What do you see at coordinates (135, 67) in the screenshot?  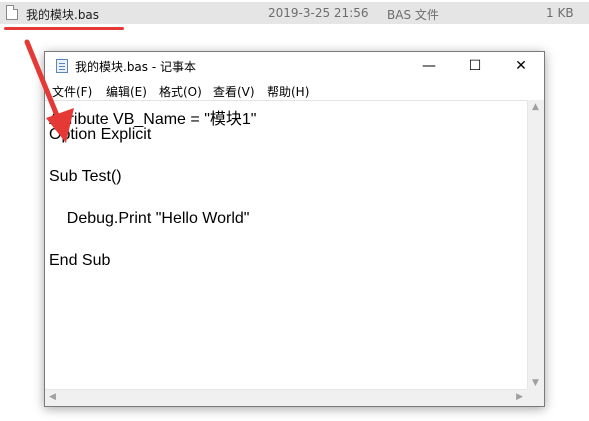 I see `window-title: 我的模块.bas - 记事本` at bounding box center [135, 67].